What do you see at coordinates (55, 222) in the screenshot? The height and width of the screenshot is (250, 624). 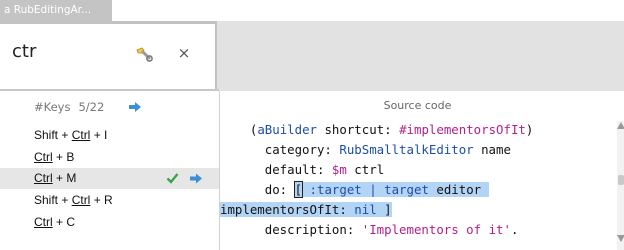 I see `key-shortcut-label: Ctrl + C` at bounding box center [55, 222].